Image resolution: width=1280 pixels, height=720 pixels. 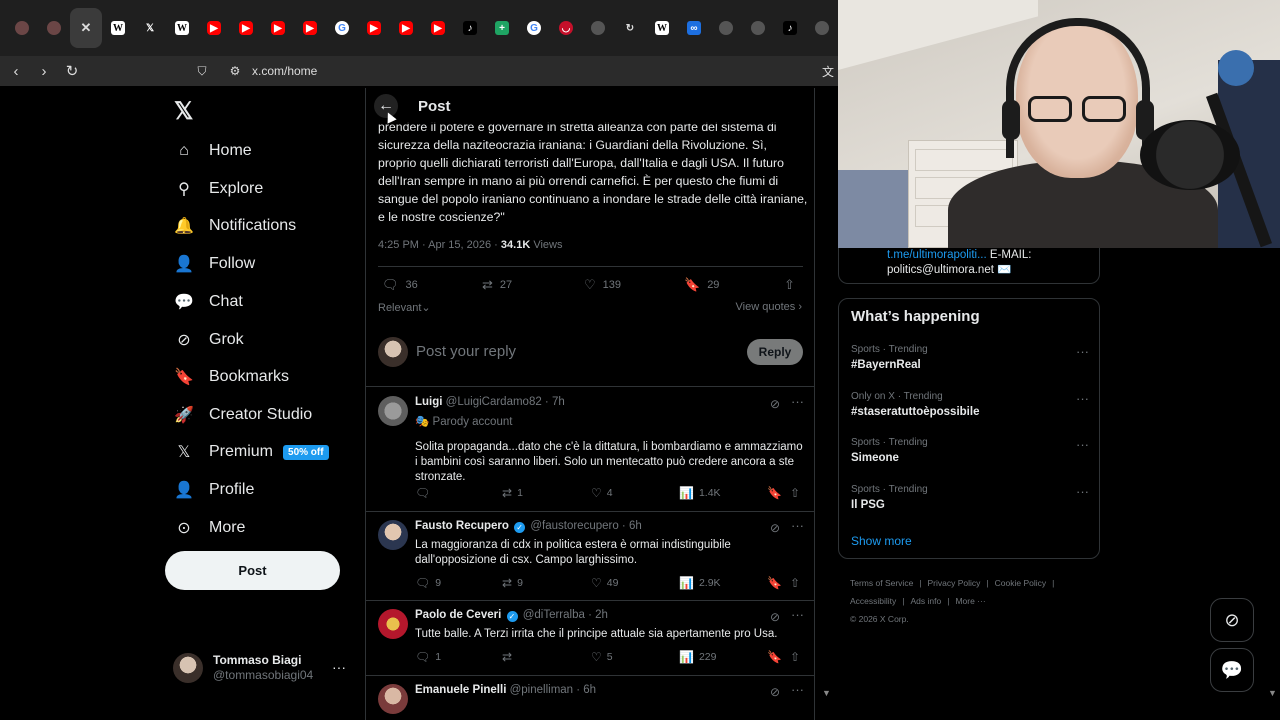 What do you see at coordinates (565, 615) in the screenshot?
I see `author-handle: @diTerralba · 2h` at bounding box center [565, 615].